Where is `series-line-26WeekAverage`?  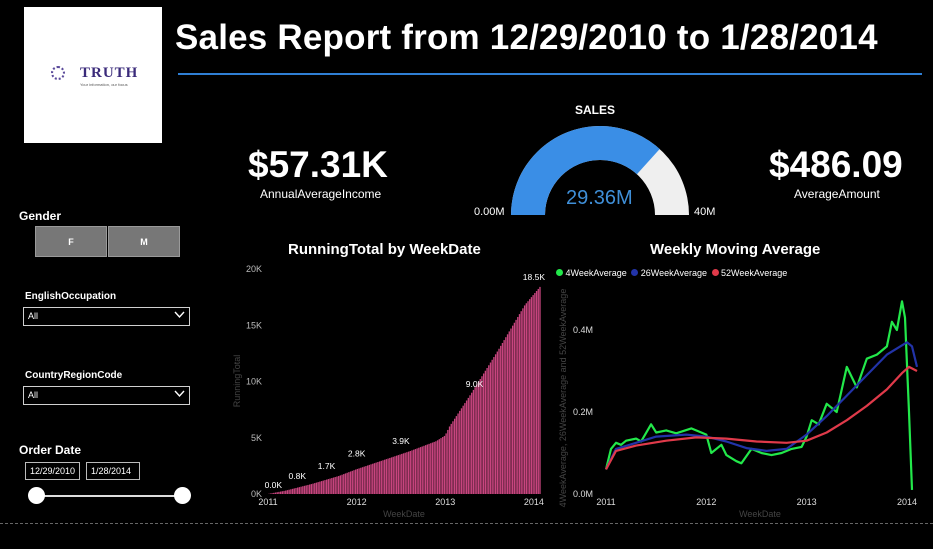
series-line-26WeekAverage is located at coordinates (762, 405).